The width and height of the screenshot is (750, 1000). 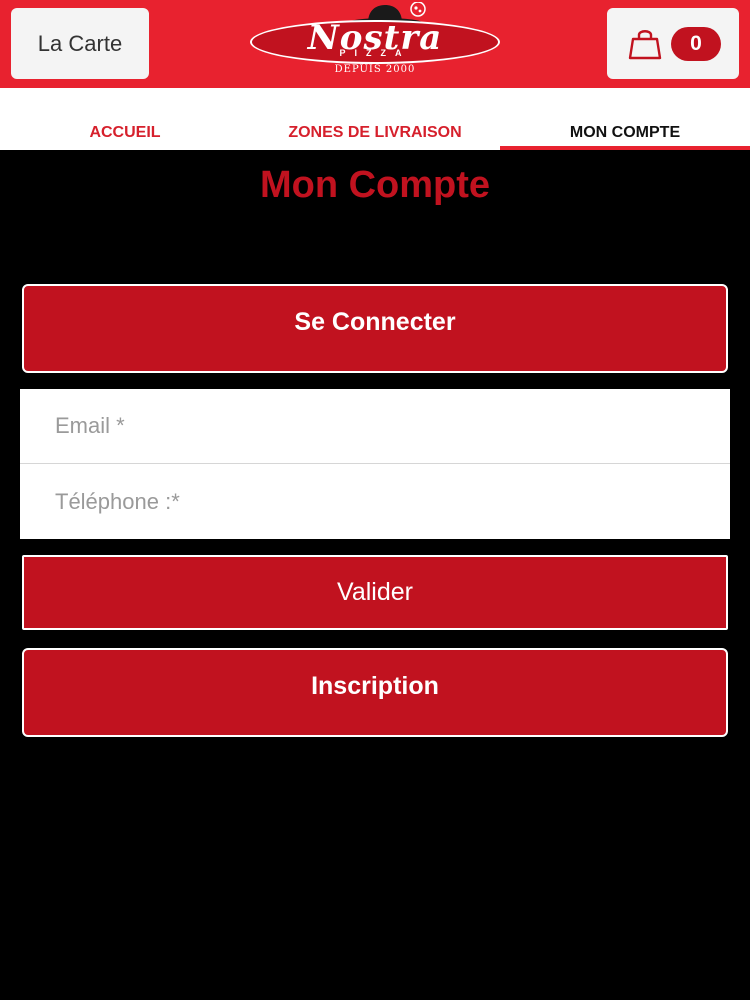 What do you see at coordinates (375, 328) in the screenshot?
I see `se-connecter-button: Se Connecter` at bounding box center [375, 328].